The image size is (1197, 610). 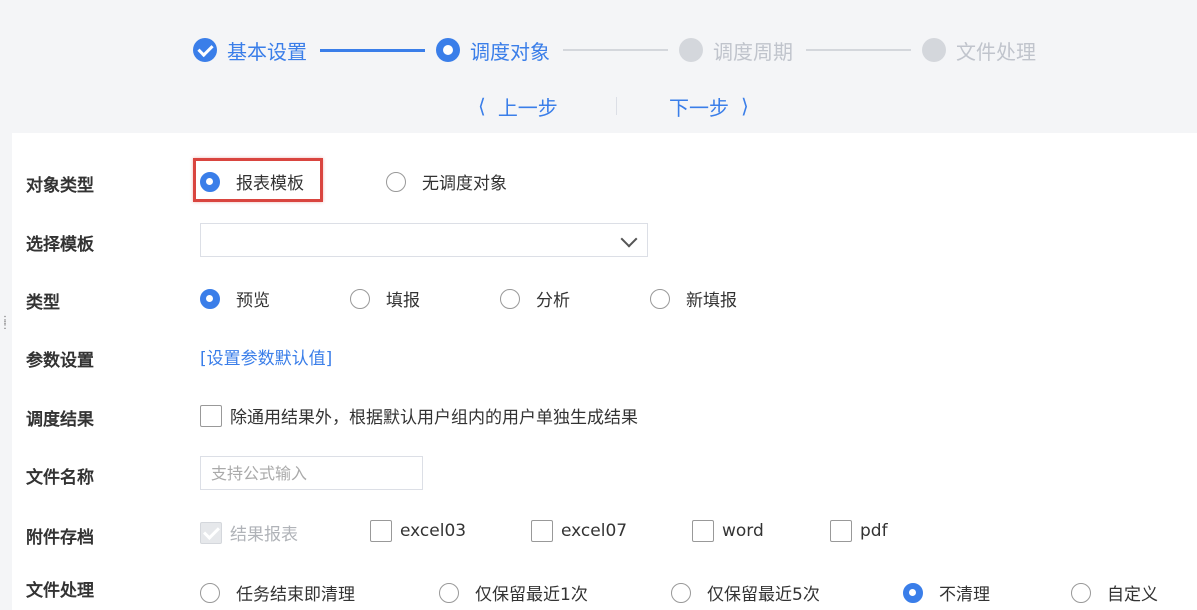 I want to click on step-file-handling: 文件处理, so click(x=979, y=50).